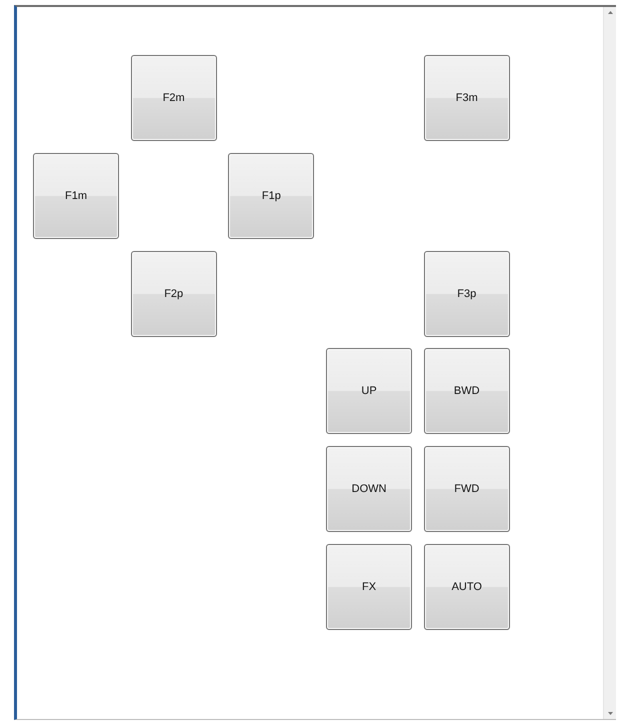 This screenshot has height=722, width=627. What do you see at coordinates (369, 391) in the screenshot?
I see `control-button: UP` at bounding box center [369, 391].